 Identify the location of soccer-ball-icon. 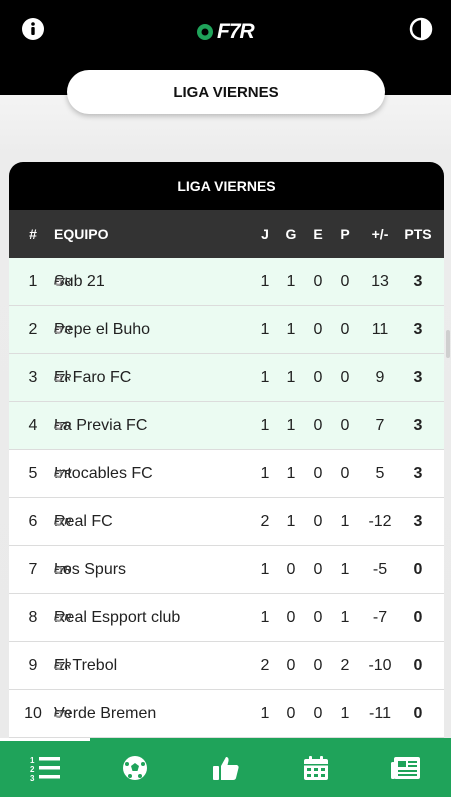
(135, 767).